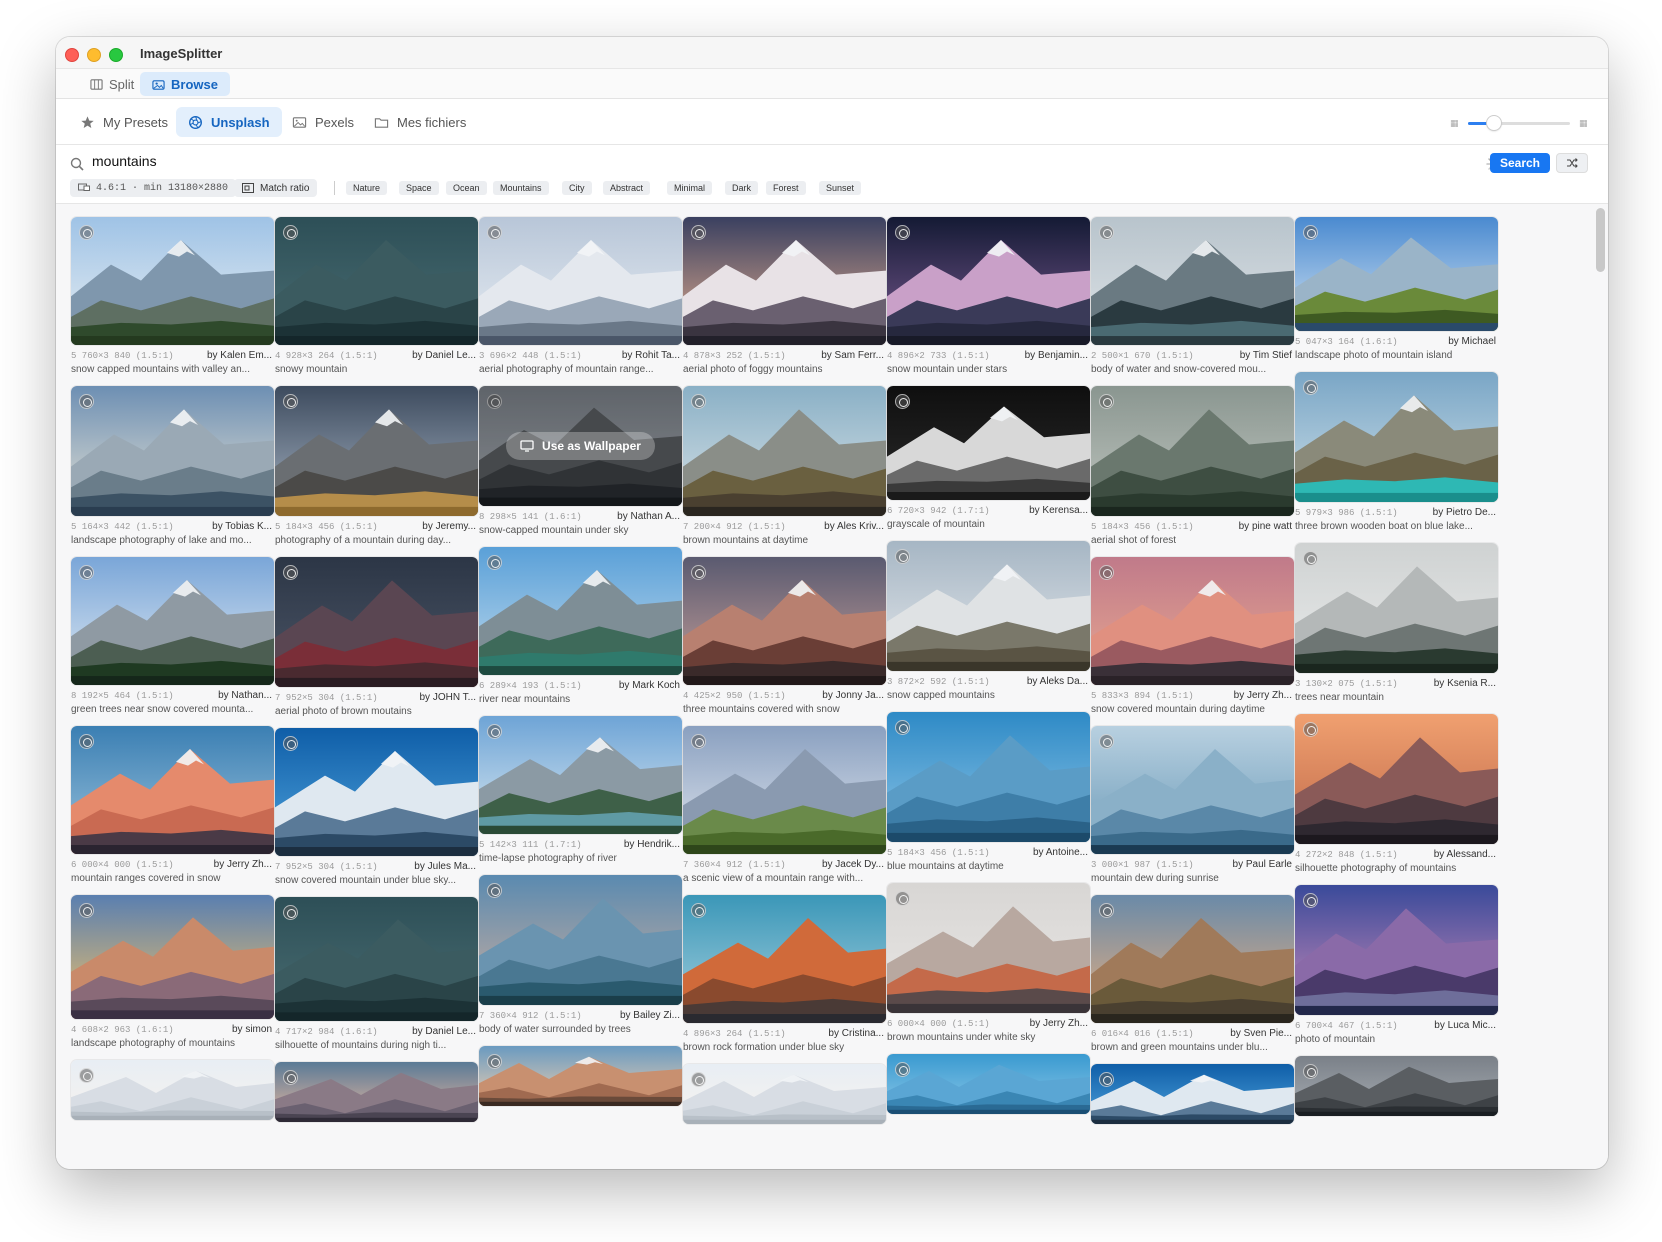  I want to click on thumbnail-size-slider: ▦ ▦, so click(1519, 123).